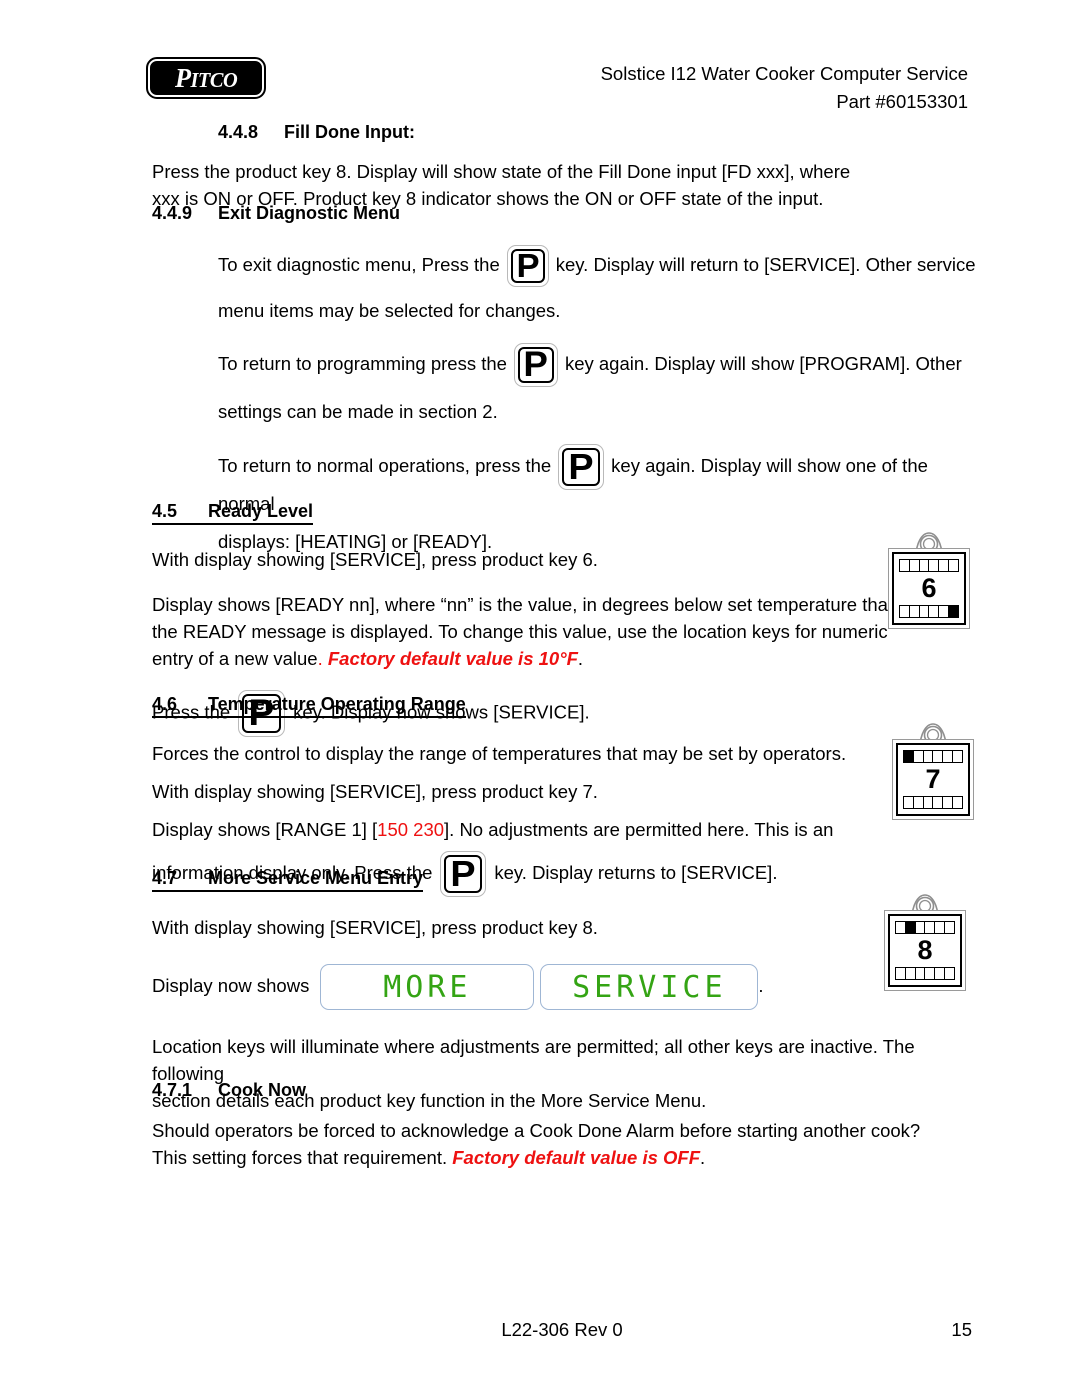 This screenshot has height=1397, width=1080. I want to click on product-key-7: 7, so click(933, 771).